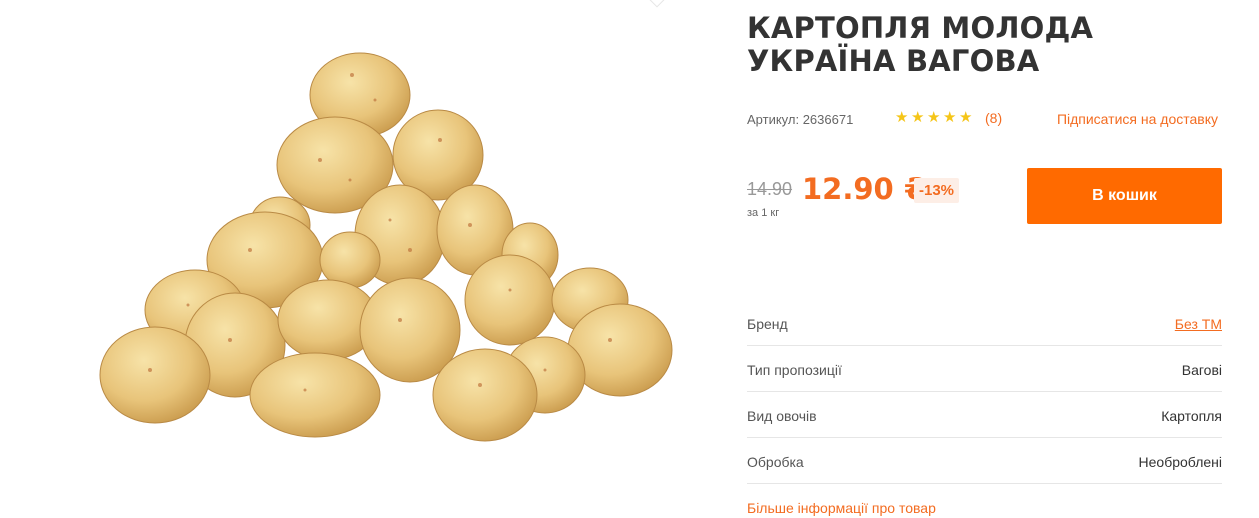  Describe the element at coordinates (1198, 324) in the screenshot. I see `brand-link: Без ТМ` at that location.